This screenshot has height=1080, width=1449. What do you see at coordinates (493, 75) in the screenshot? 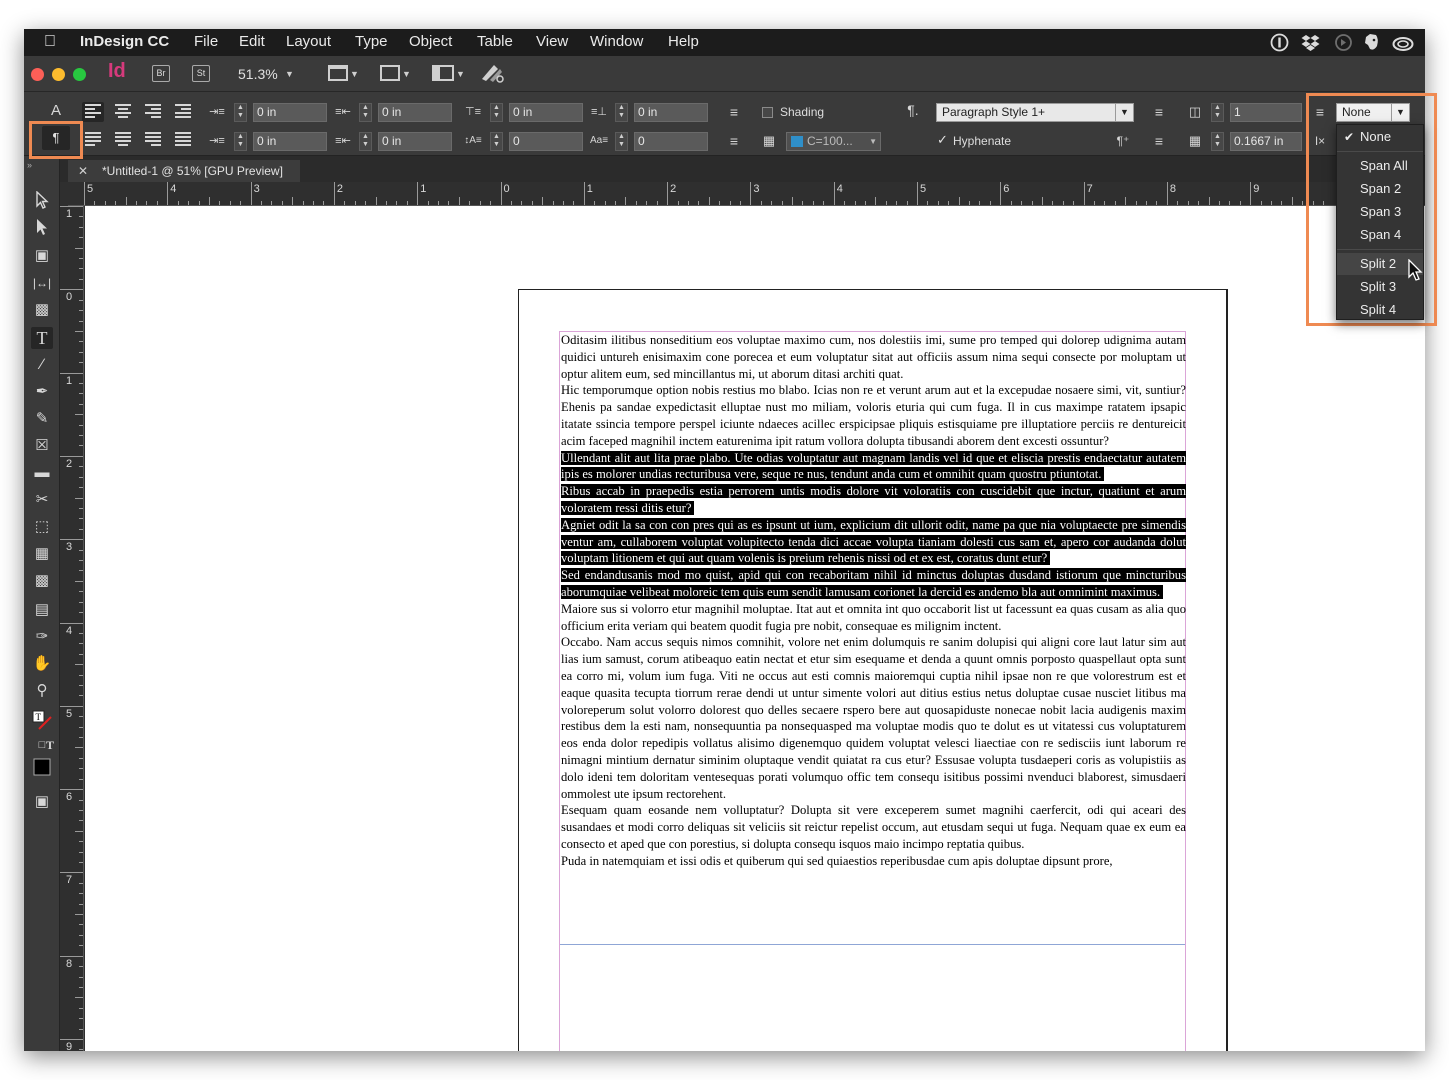
I see `publish-online-icon` at bounding box center [493, 75].